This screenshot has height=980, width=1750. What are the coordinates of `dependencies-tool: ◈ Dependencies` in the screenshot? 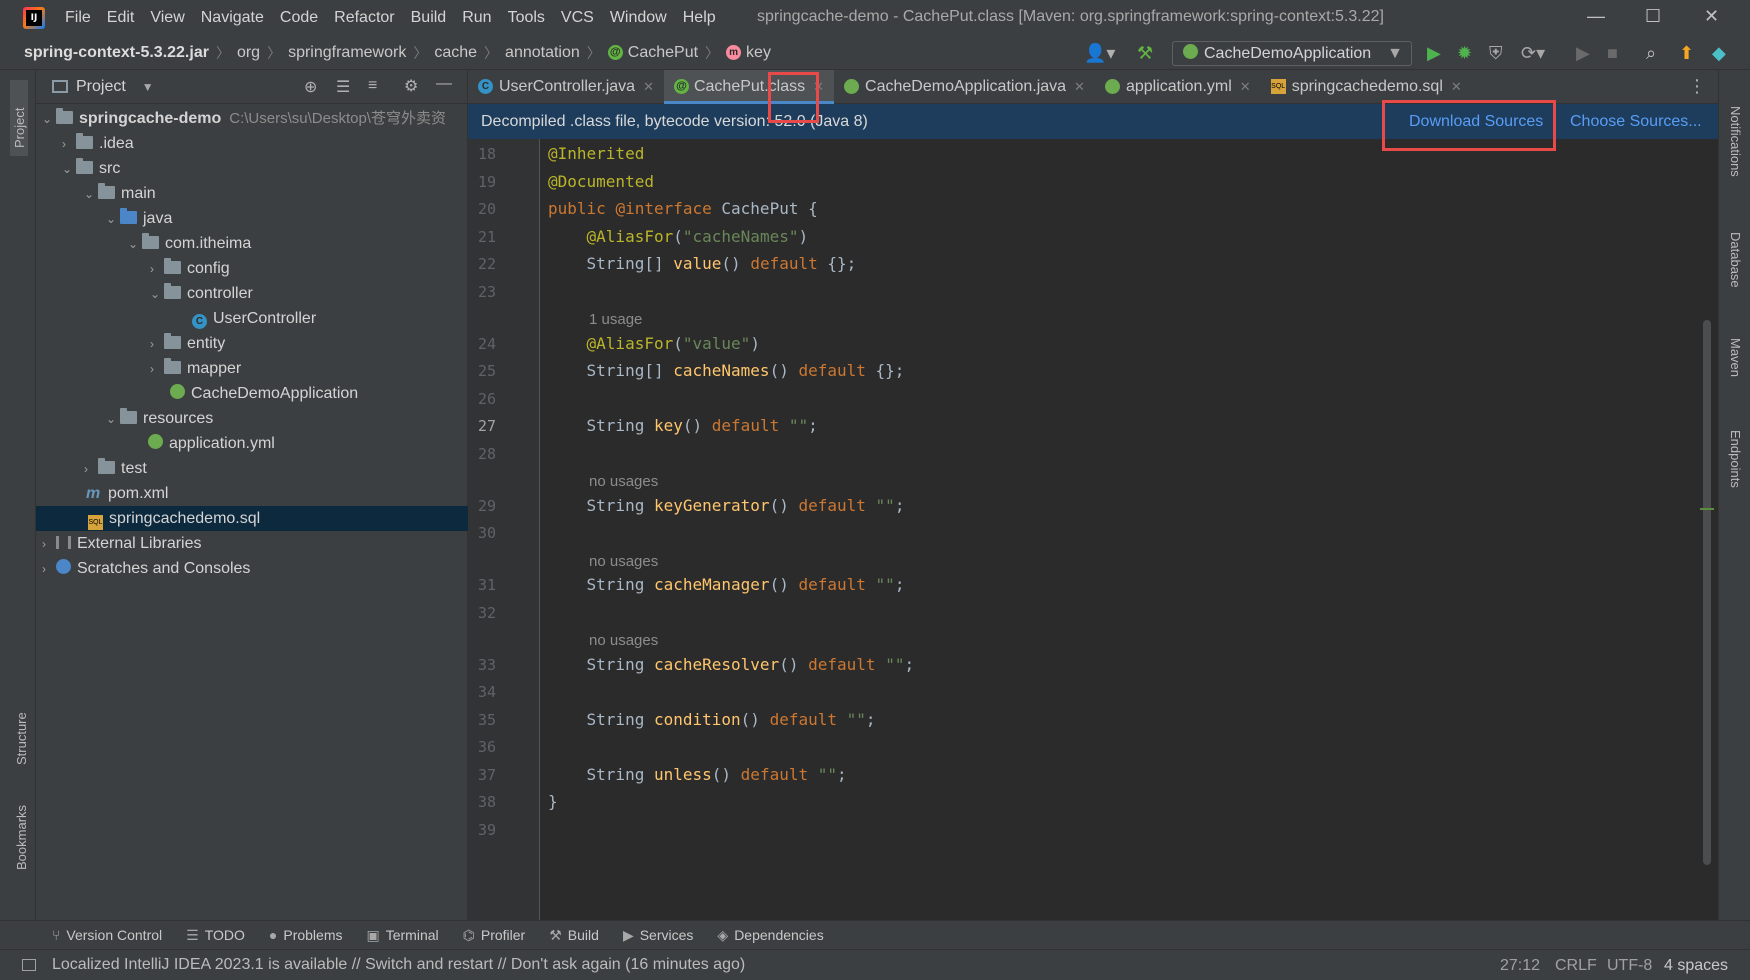 It's located at (770, 935).